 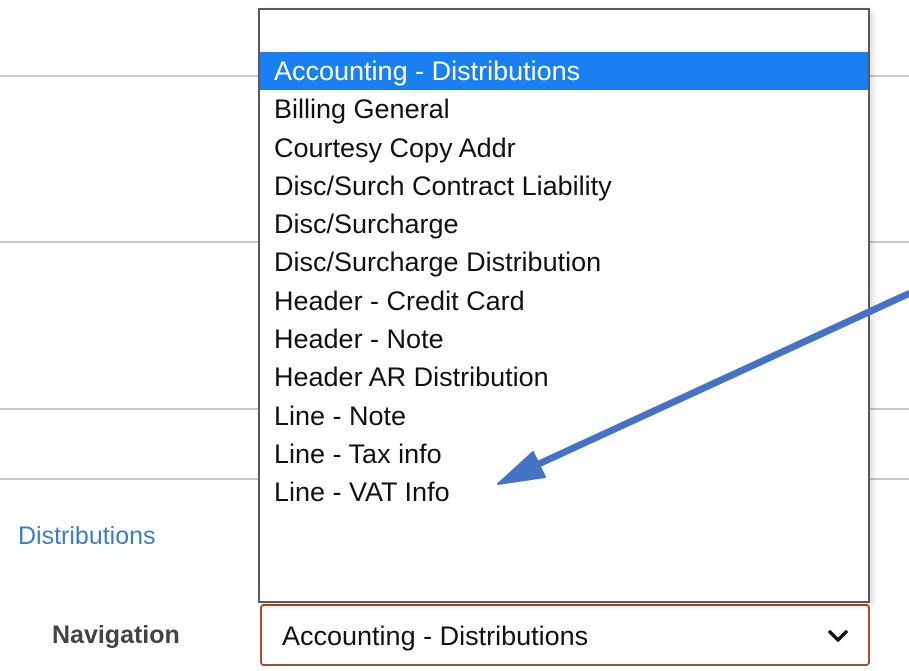 I want to click on dropdown-option: Line - Note, so click(x=564, y=416).